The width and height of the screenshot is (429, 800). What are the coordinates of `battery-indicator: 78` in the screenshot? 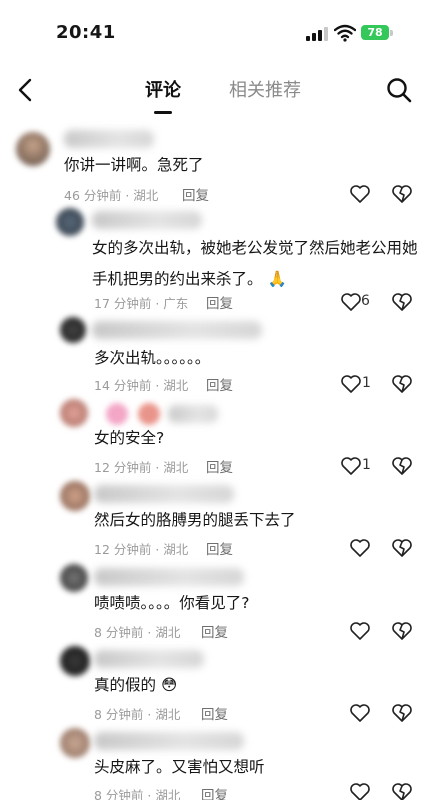 It's located at (375, 32).